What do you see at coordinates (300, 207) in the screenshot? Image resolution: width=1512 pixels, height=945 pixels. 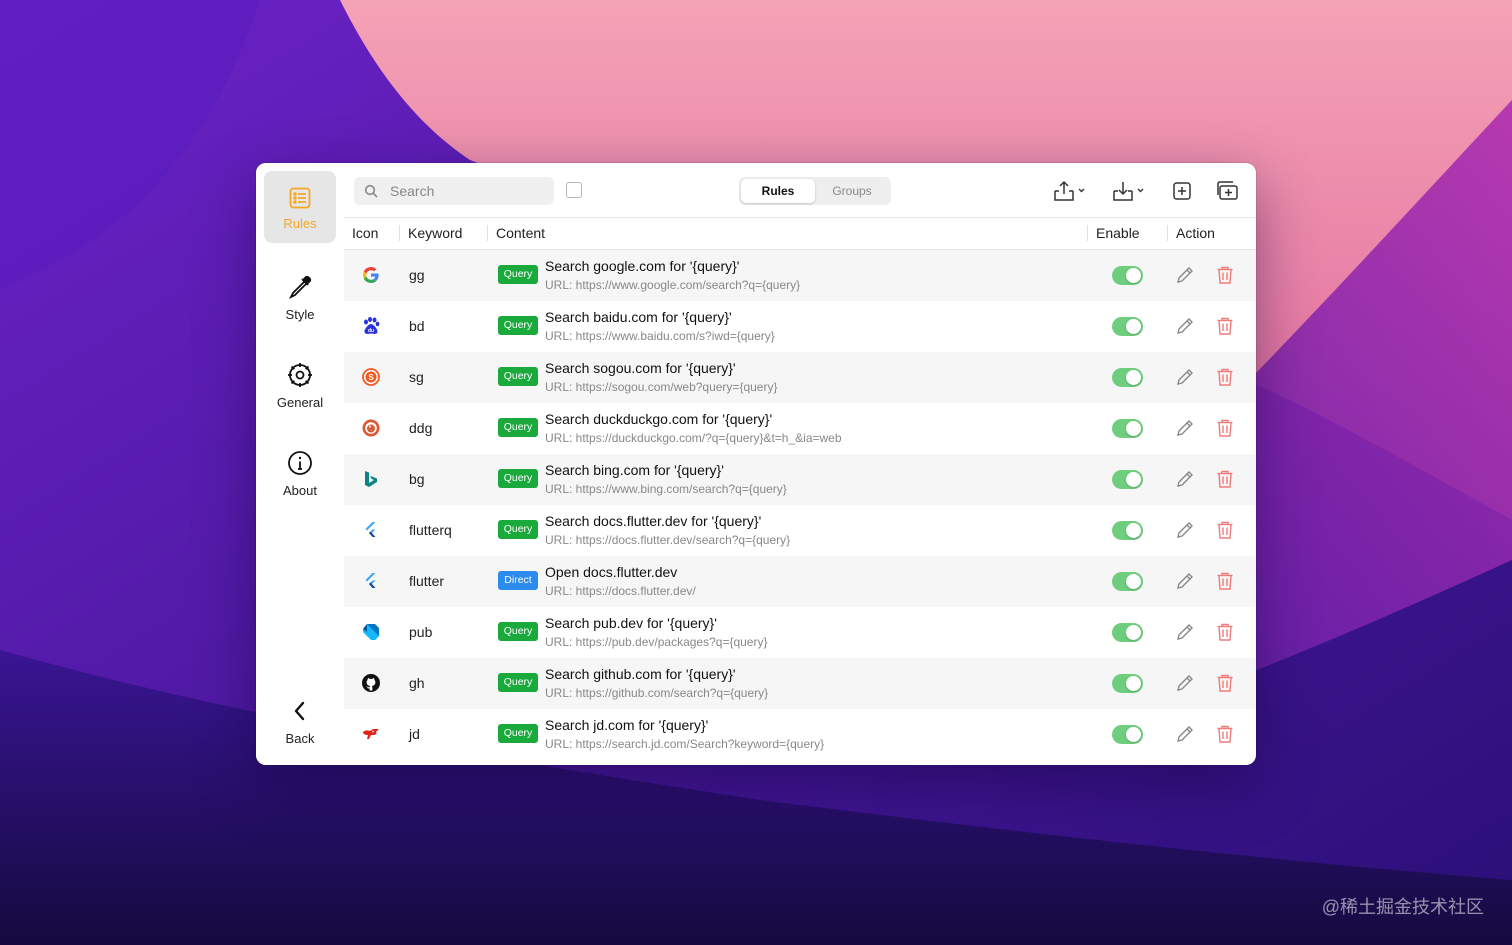 I see `sidebar-item-rules: Rules` at bounding box center [300, 207].